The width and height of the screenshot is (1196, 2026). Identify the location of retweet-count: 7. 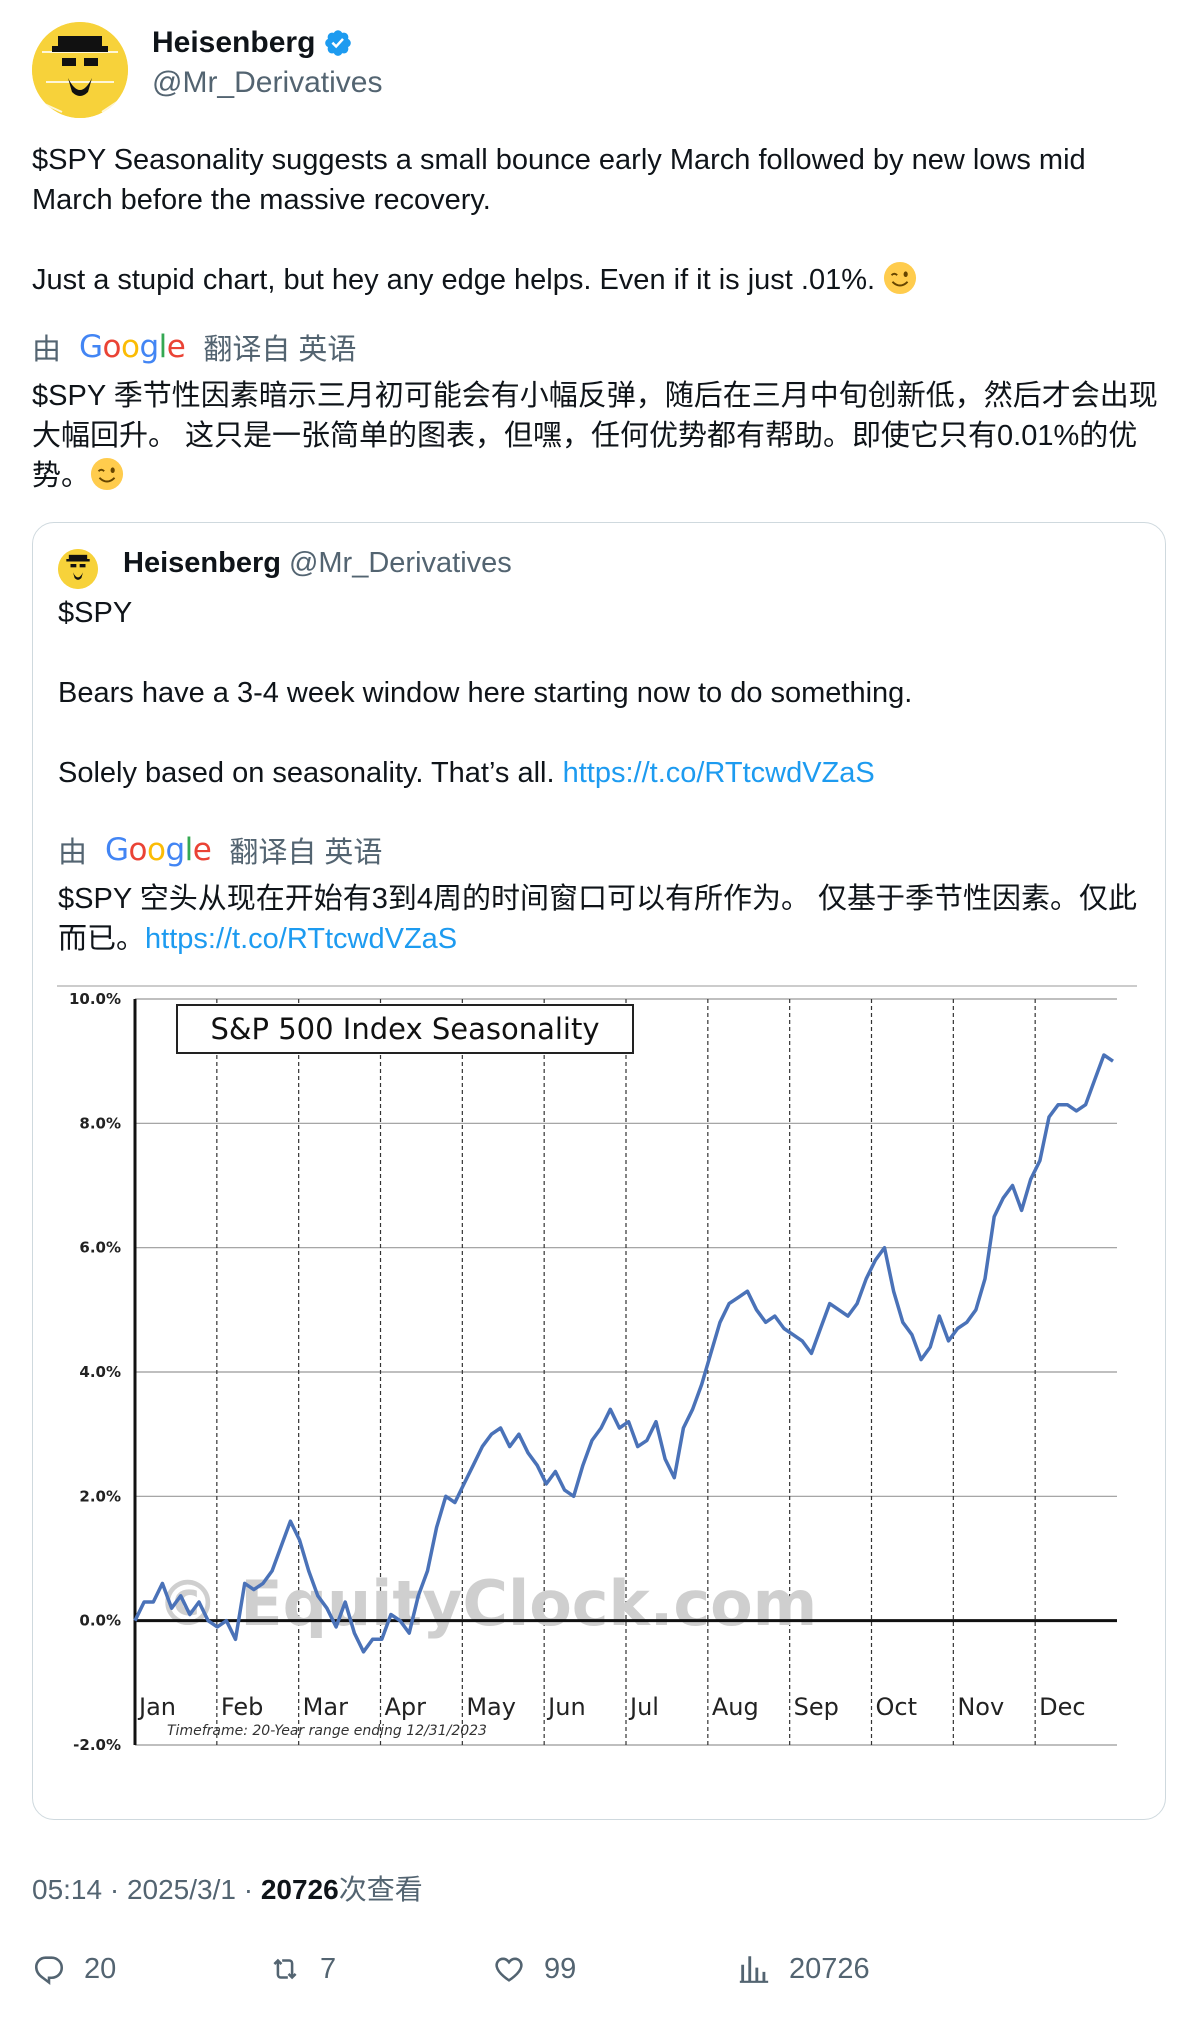
(328, 1968).